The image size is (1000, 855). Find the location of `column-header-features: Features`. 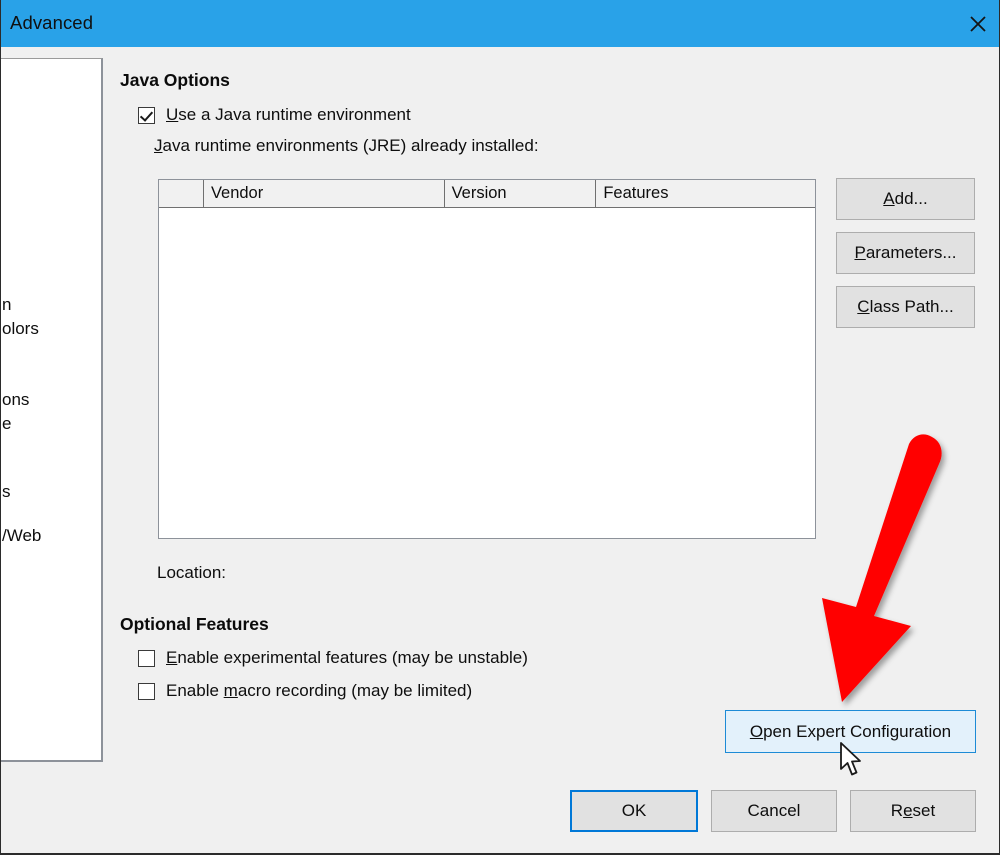

column-header-features: Features is located at coordinates (705, 193).